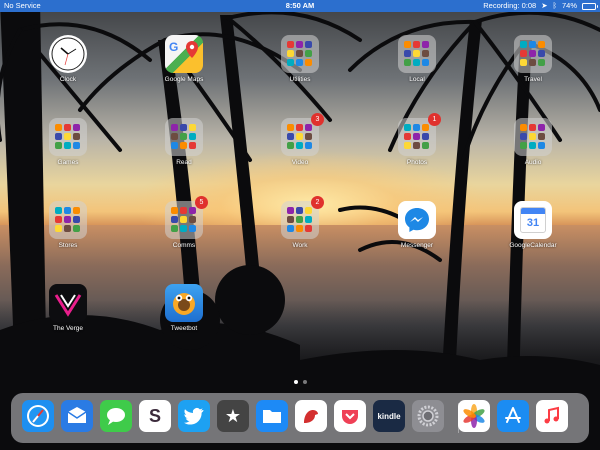  Describe the element at coordinates (68, 142) in the screenshot. I see `folder-games: Games` at that location.